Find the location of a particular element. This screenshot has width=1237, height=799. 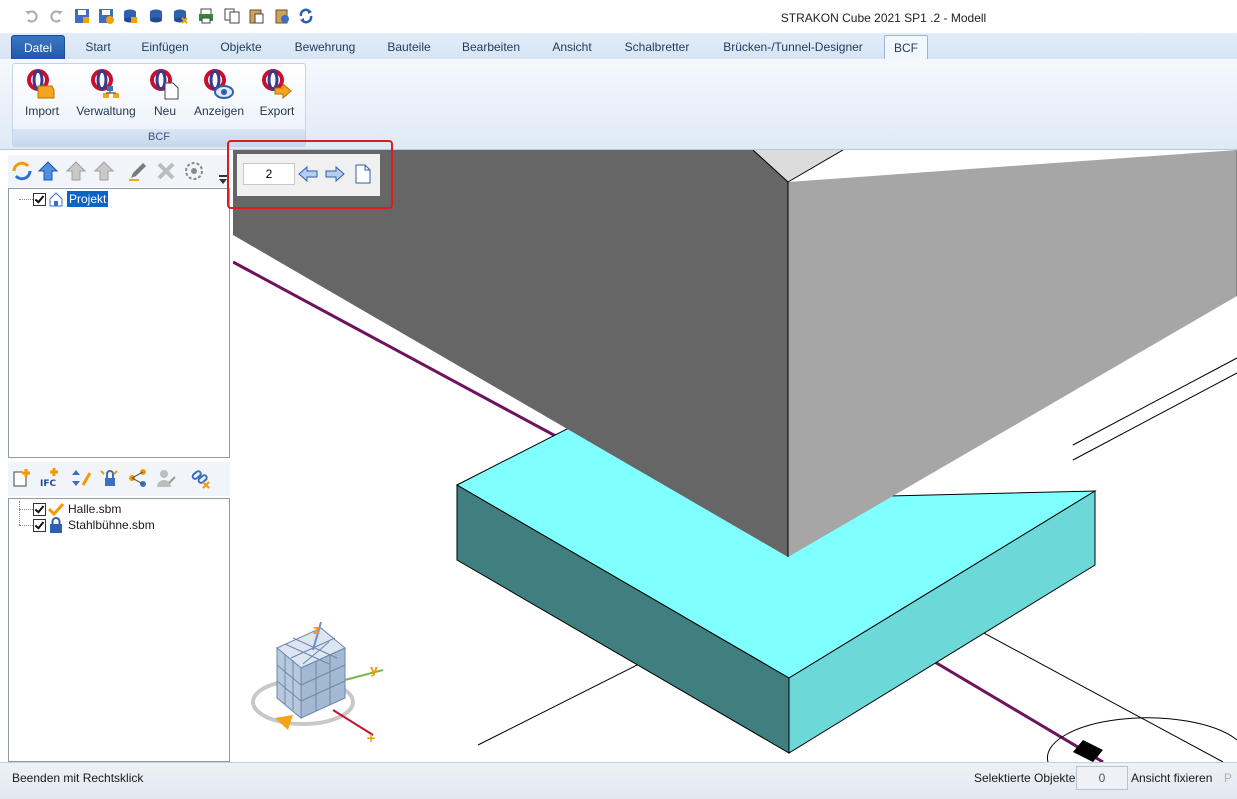

arc-line is located at coordinates (1141, 739).